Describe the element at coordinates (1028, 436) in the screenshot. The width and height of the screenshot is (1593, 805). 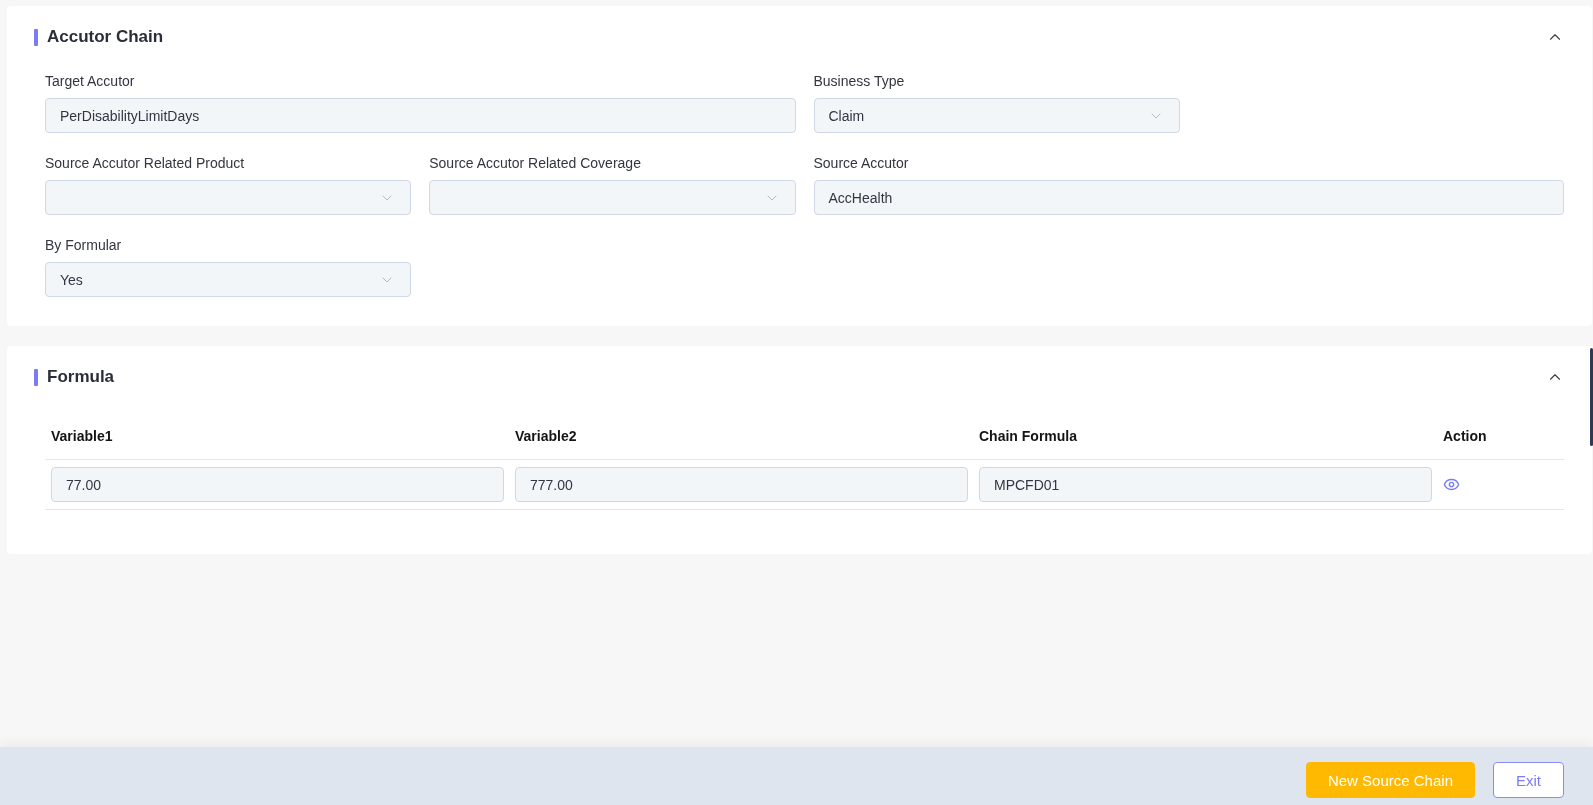
I see `column-header: Chain Formula` at that location.